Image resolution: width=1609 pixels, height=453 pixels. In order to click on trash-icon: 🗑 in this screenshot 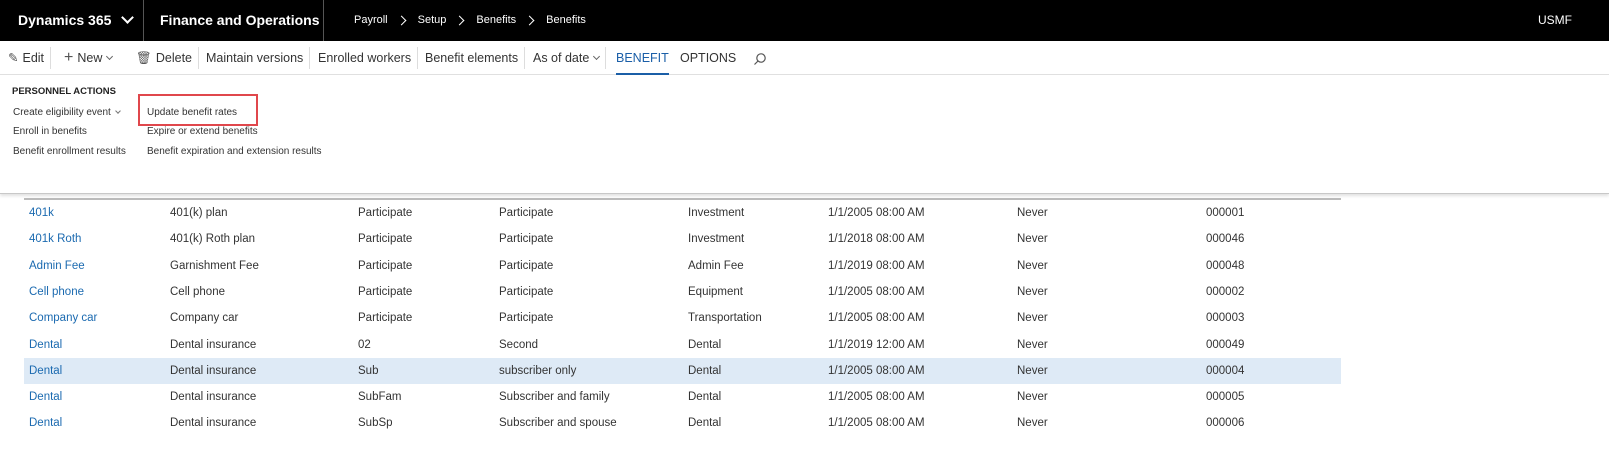, I will do `click(144, 58)`.